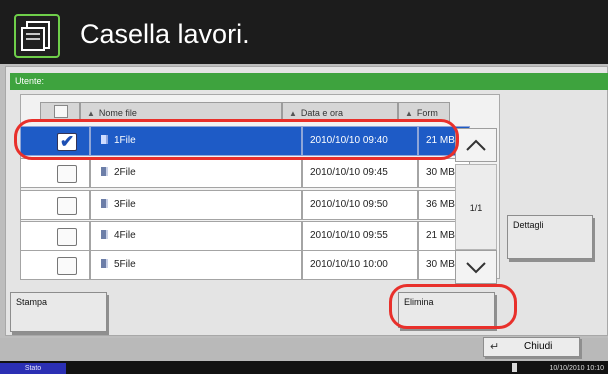 This screenshot has width=608, height=374. Describe the element at coordinates (196, 205) in the screenshot. I see `file-name-cell: 3File` at that location.